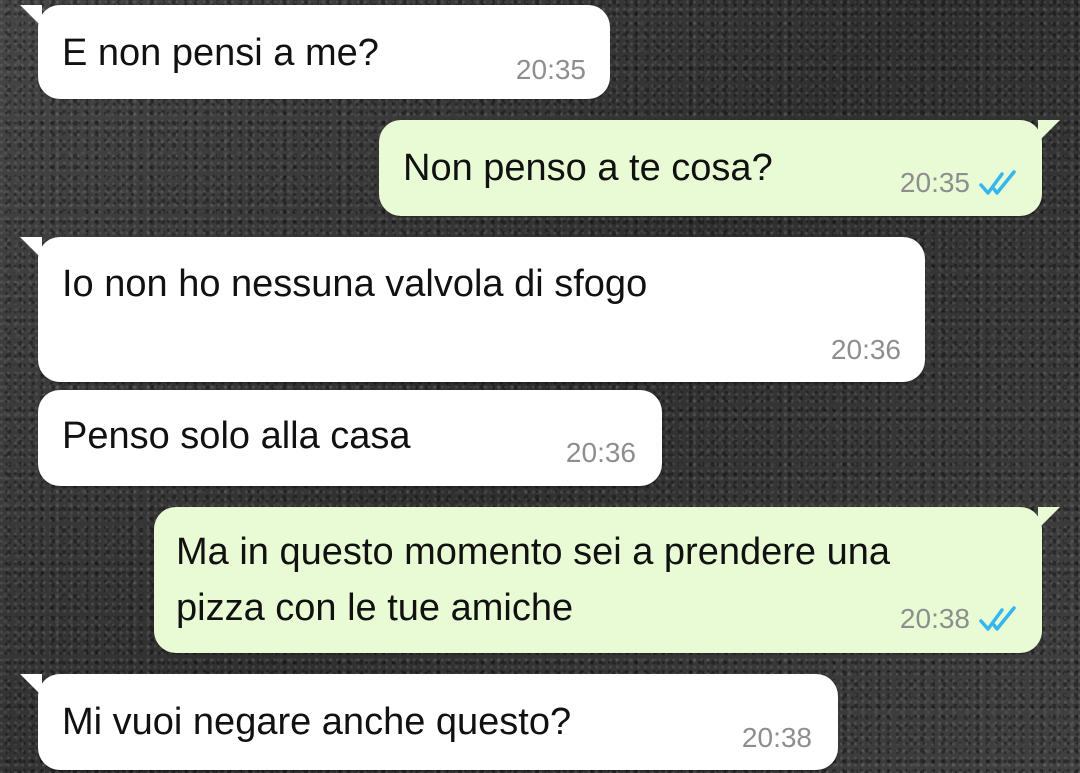  I want to click on message-text: Mi vuoi negare anche questo?, so click(317, 722).